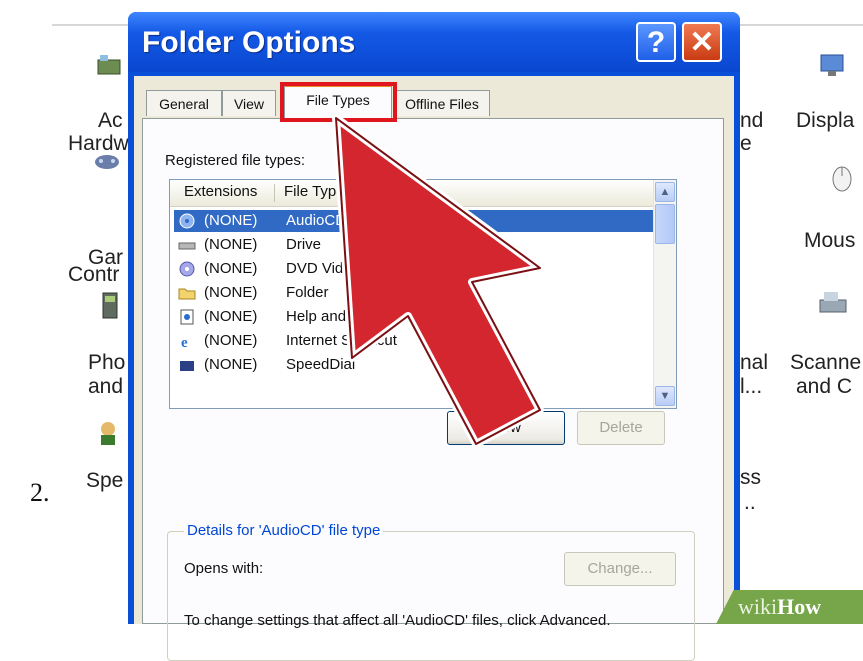  I want to click on new-button: New, so click(506, 428).